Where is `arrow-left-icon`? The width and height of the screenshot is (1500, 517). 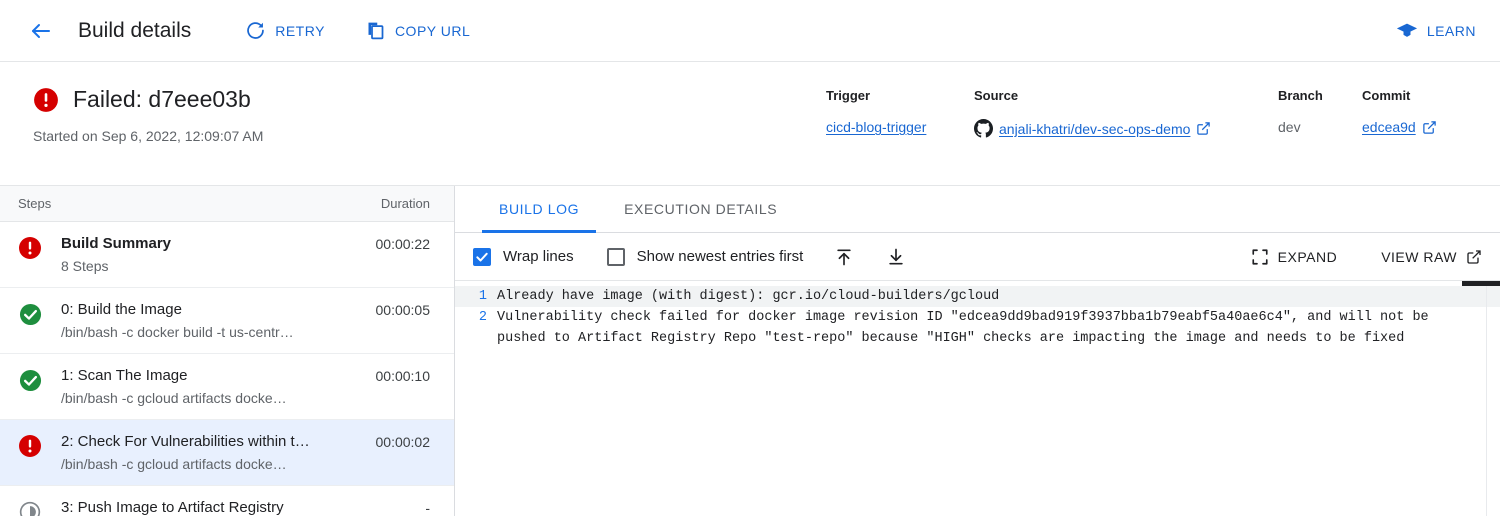 arrow-left-icon is located at coordinates (41, 30).